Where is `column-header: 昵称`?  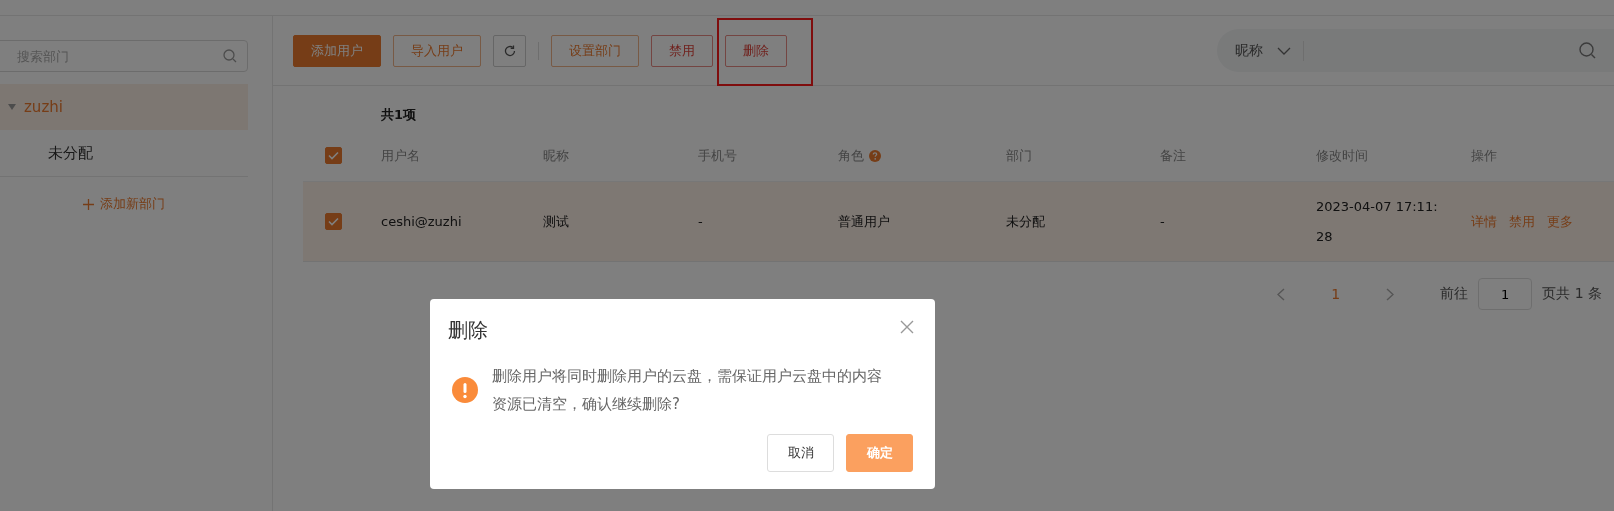
column-header: 昵称 is located at coordinates (556, 155).